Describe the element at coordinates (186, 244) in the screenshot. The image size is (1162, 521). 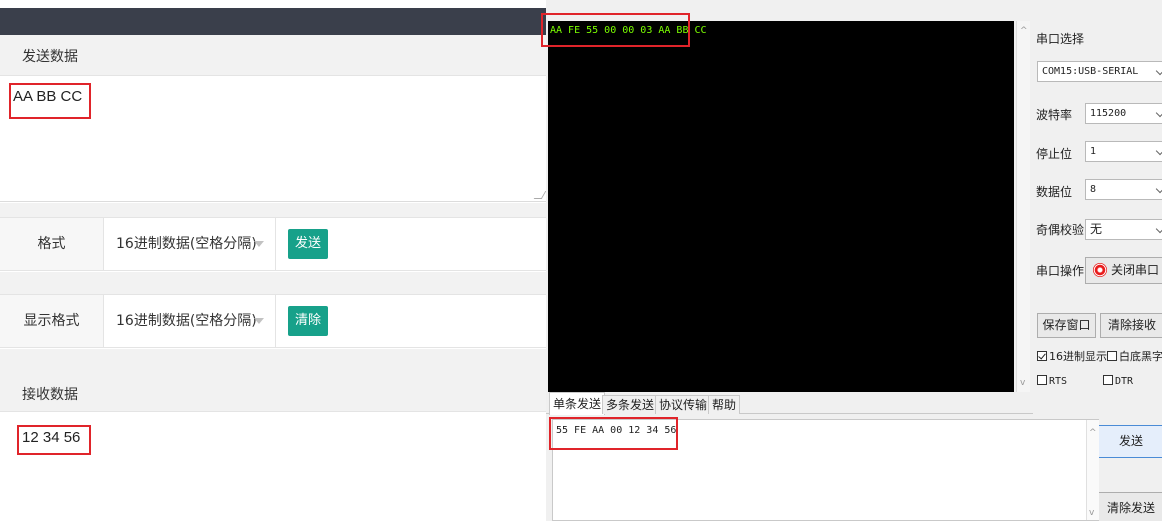
I see `format-select-value: 16进制数据(空格分隔)` at that location.